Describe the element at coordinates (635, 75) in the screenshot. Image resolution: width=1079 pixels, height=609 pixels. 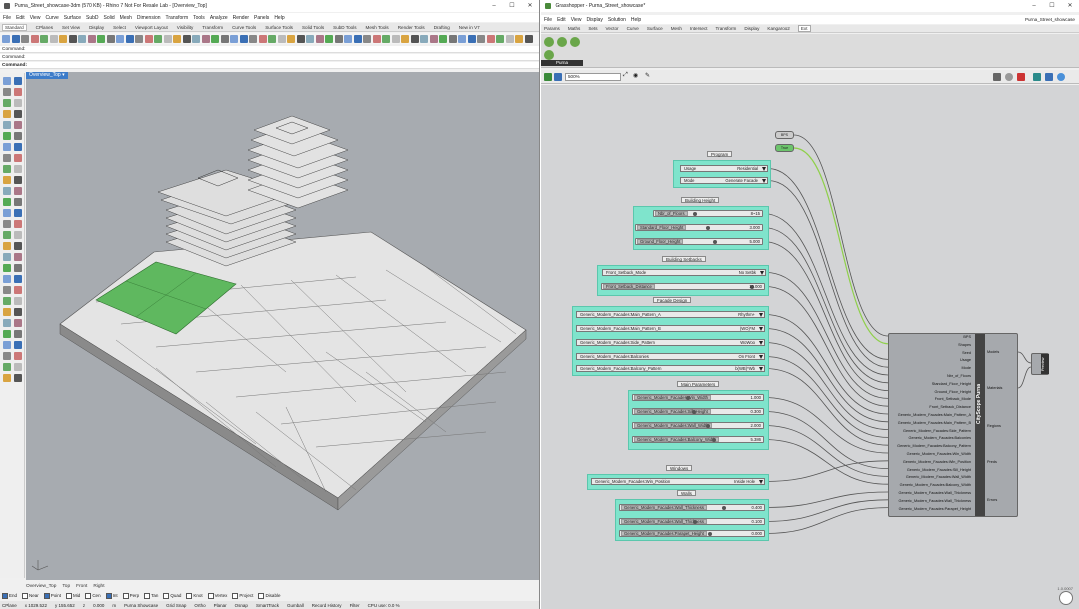
I see `view-eye-icon: ◉` at that location.